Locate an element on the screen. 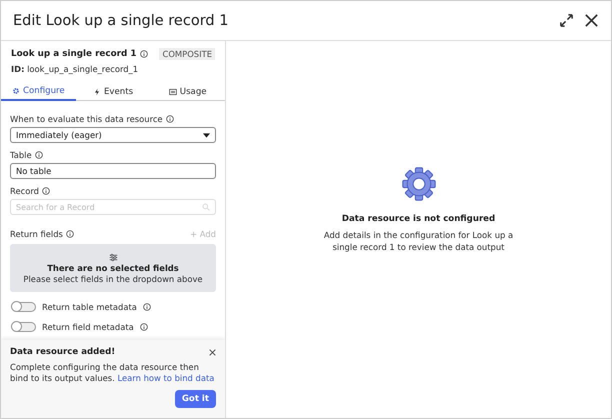 This screenshot has width=612, height=419. resource-id: ID: look_up_a_single_record_1 is located at coordinates (75, 69).